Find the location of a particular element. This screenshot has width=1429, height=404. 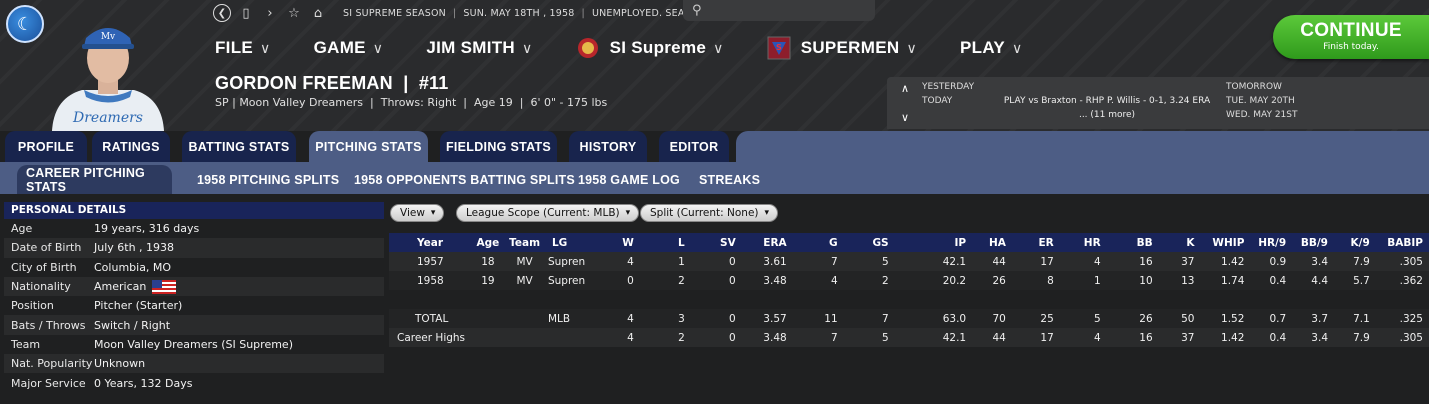

column-header-age: Age is located at coordinates (488, 242).